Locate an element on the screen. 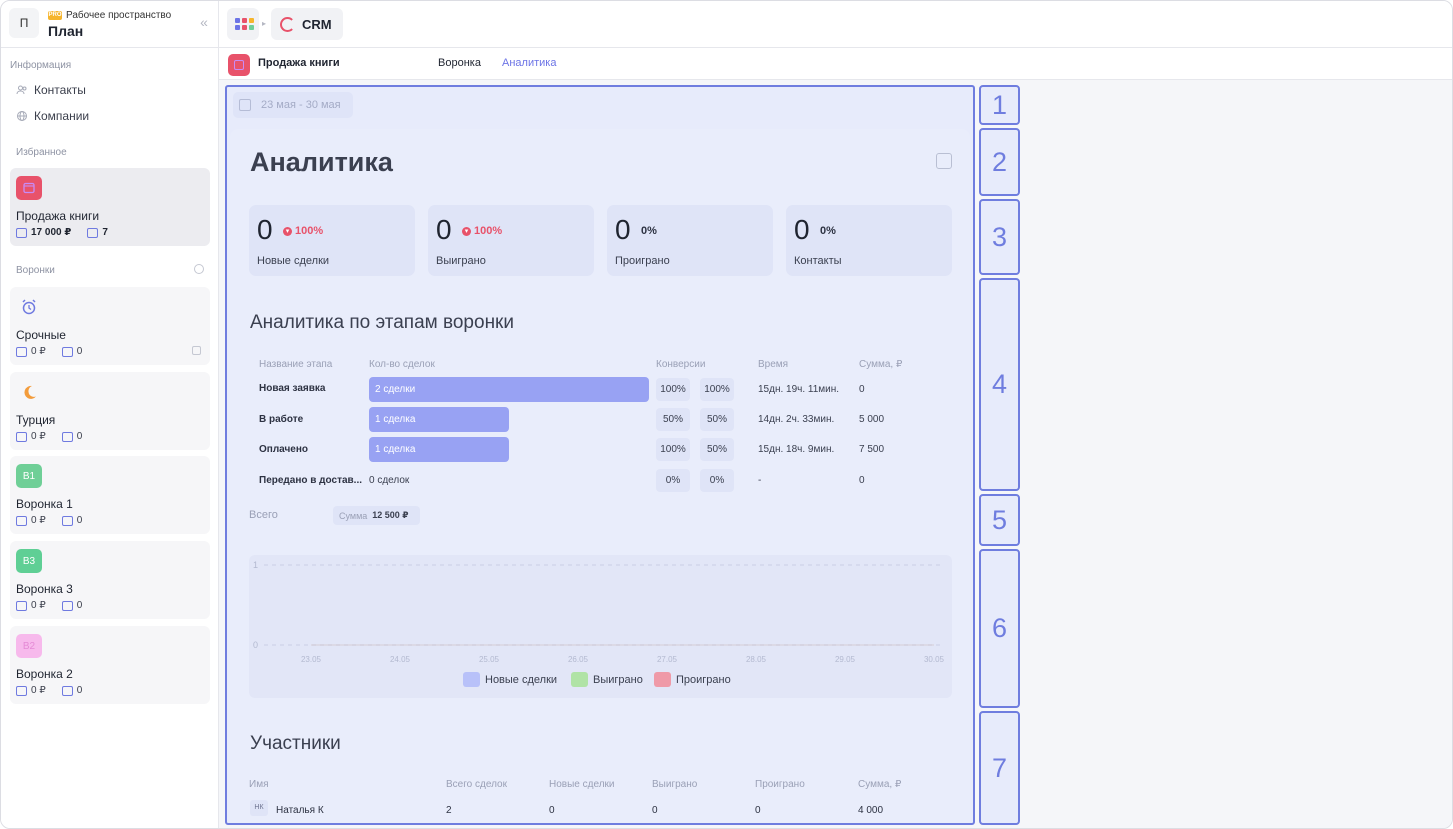  section-marker-5: 5 is located at coordinates (999, 520).